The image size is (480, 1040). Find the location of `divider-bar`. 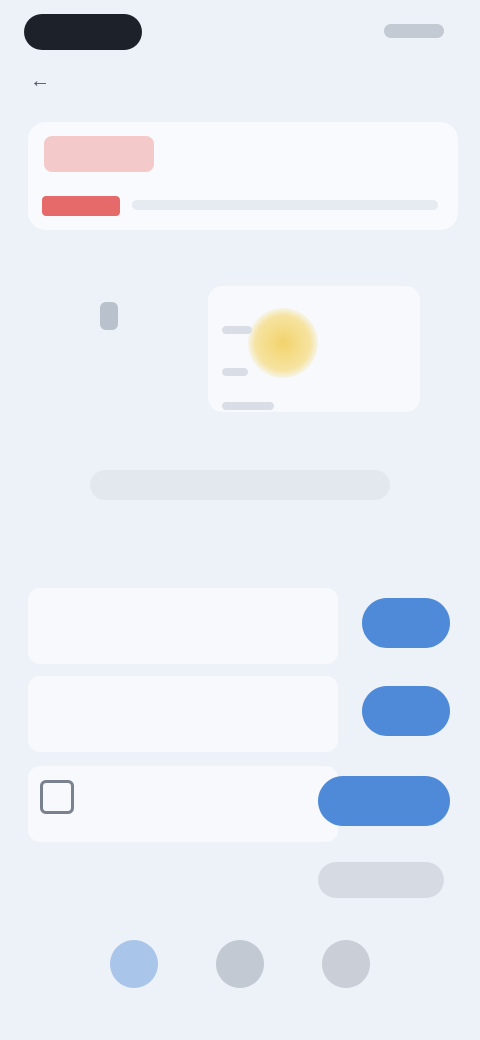

divider-bar is located at coordinates (240, 485).